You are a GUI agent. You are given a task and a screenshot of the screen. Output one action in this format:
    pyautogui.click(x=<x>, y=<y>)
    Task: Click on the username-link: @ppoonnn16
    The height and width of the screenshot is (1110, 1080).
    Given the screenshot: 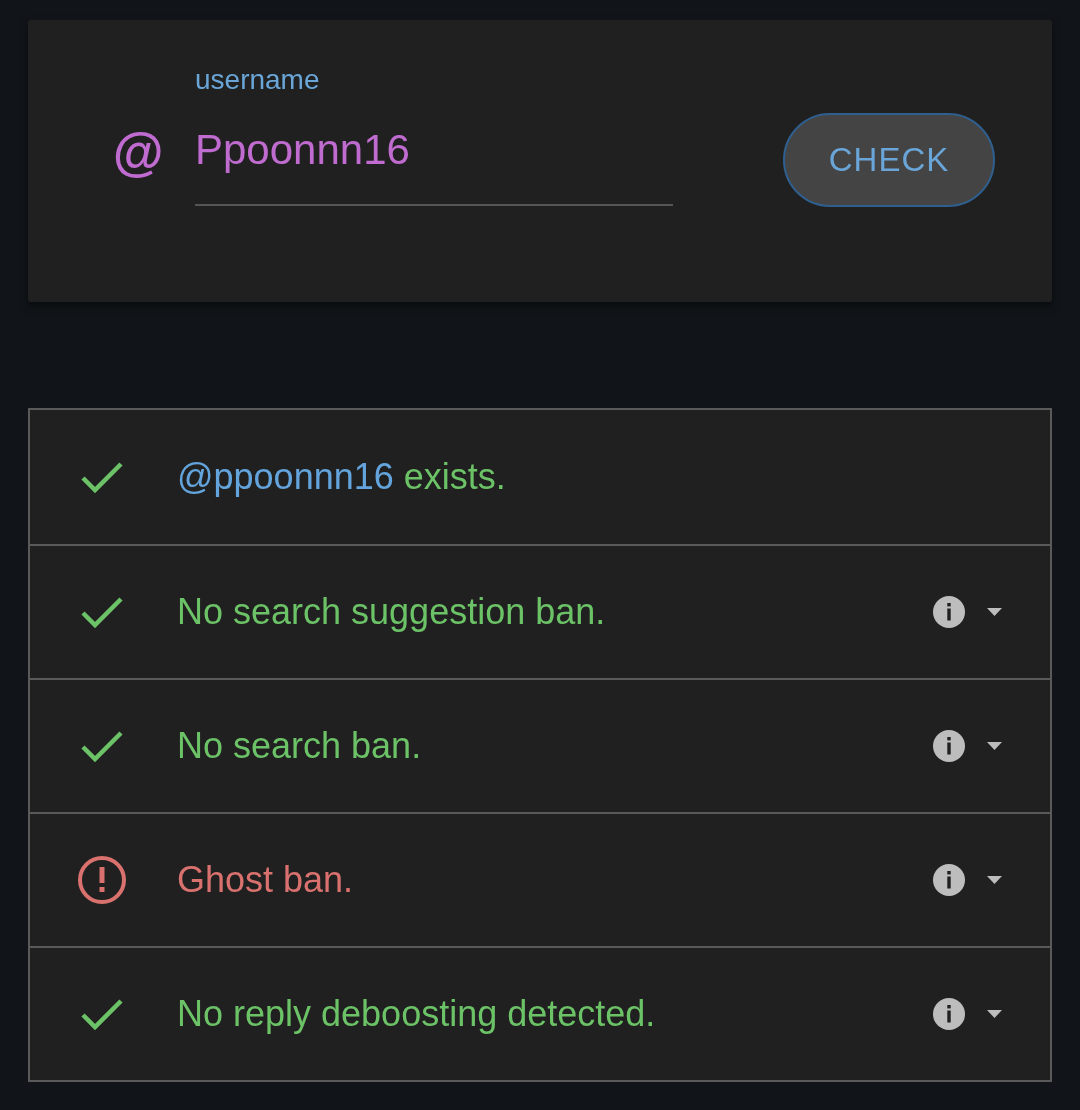 What is the action you would take?
    pyautogui.click(x=285, y=476)
    